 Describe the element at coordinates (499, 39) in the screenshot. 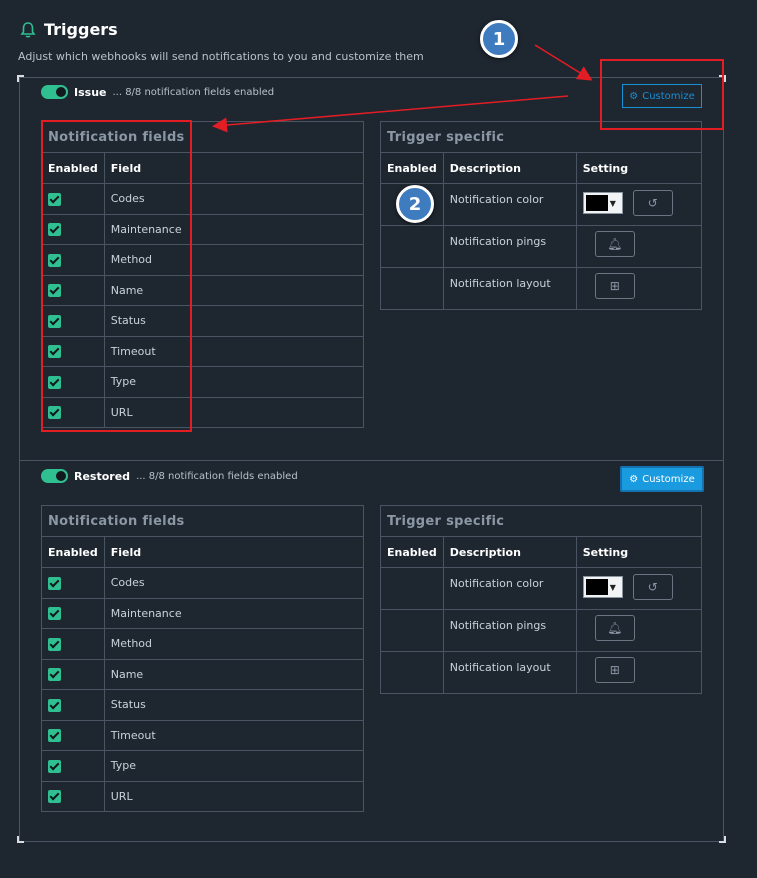

I see `annotation-badge-1: 1` at that location.